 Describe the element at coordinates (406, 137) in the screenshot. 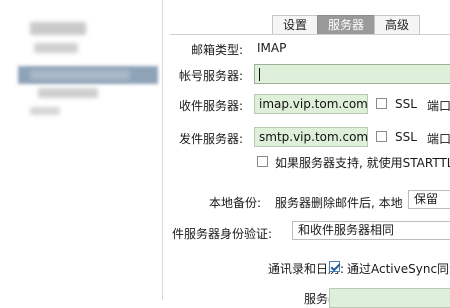

I see `outgoing-ssl-label: SSL` at that location.